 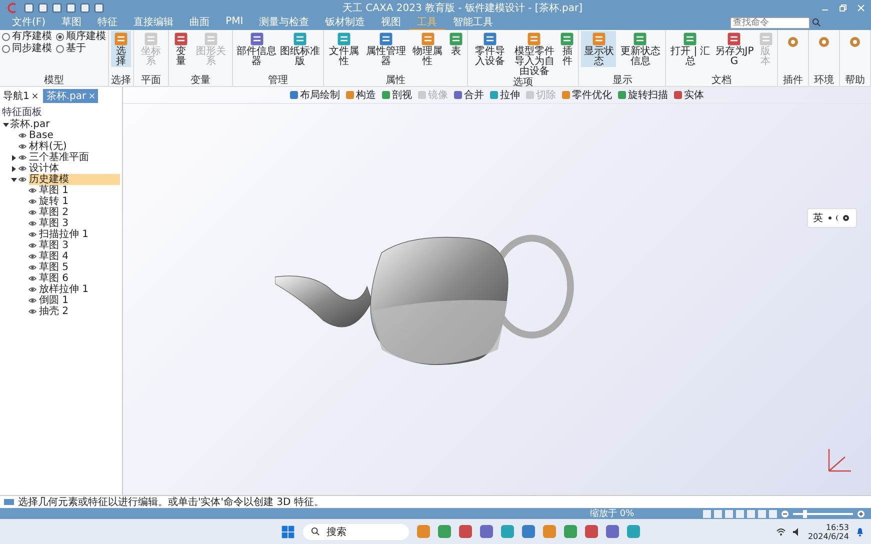 What do you see at coordinates (54, 300) in the screenshot?
I see `tree-item: 倒圆 1` at bounding box center [54, 300].